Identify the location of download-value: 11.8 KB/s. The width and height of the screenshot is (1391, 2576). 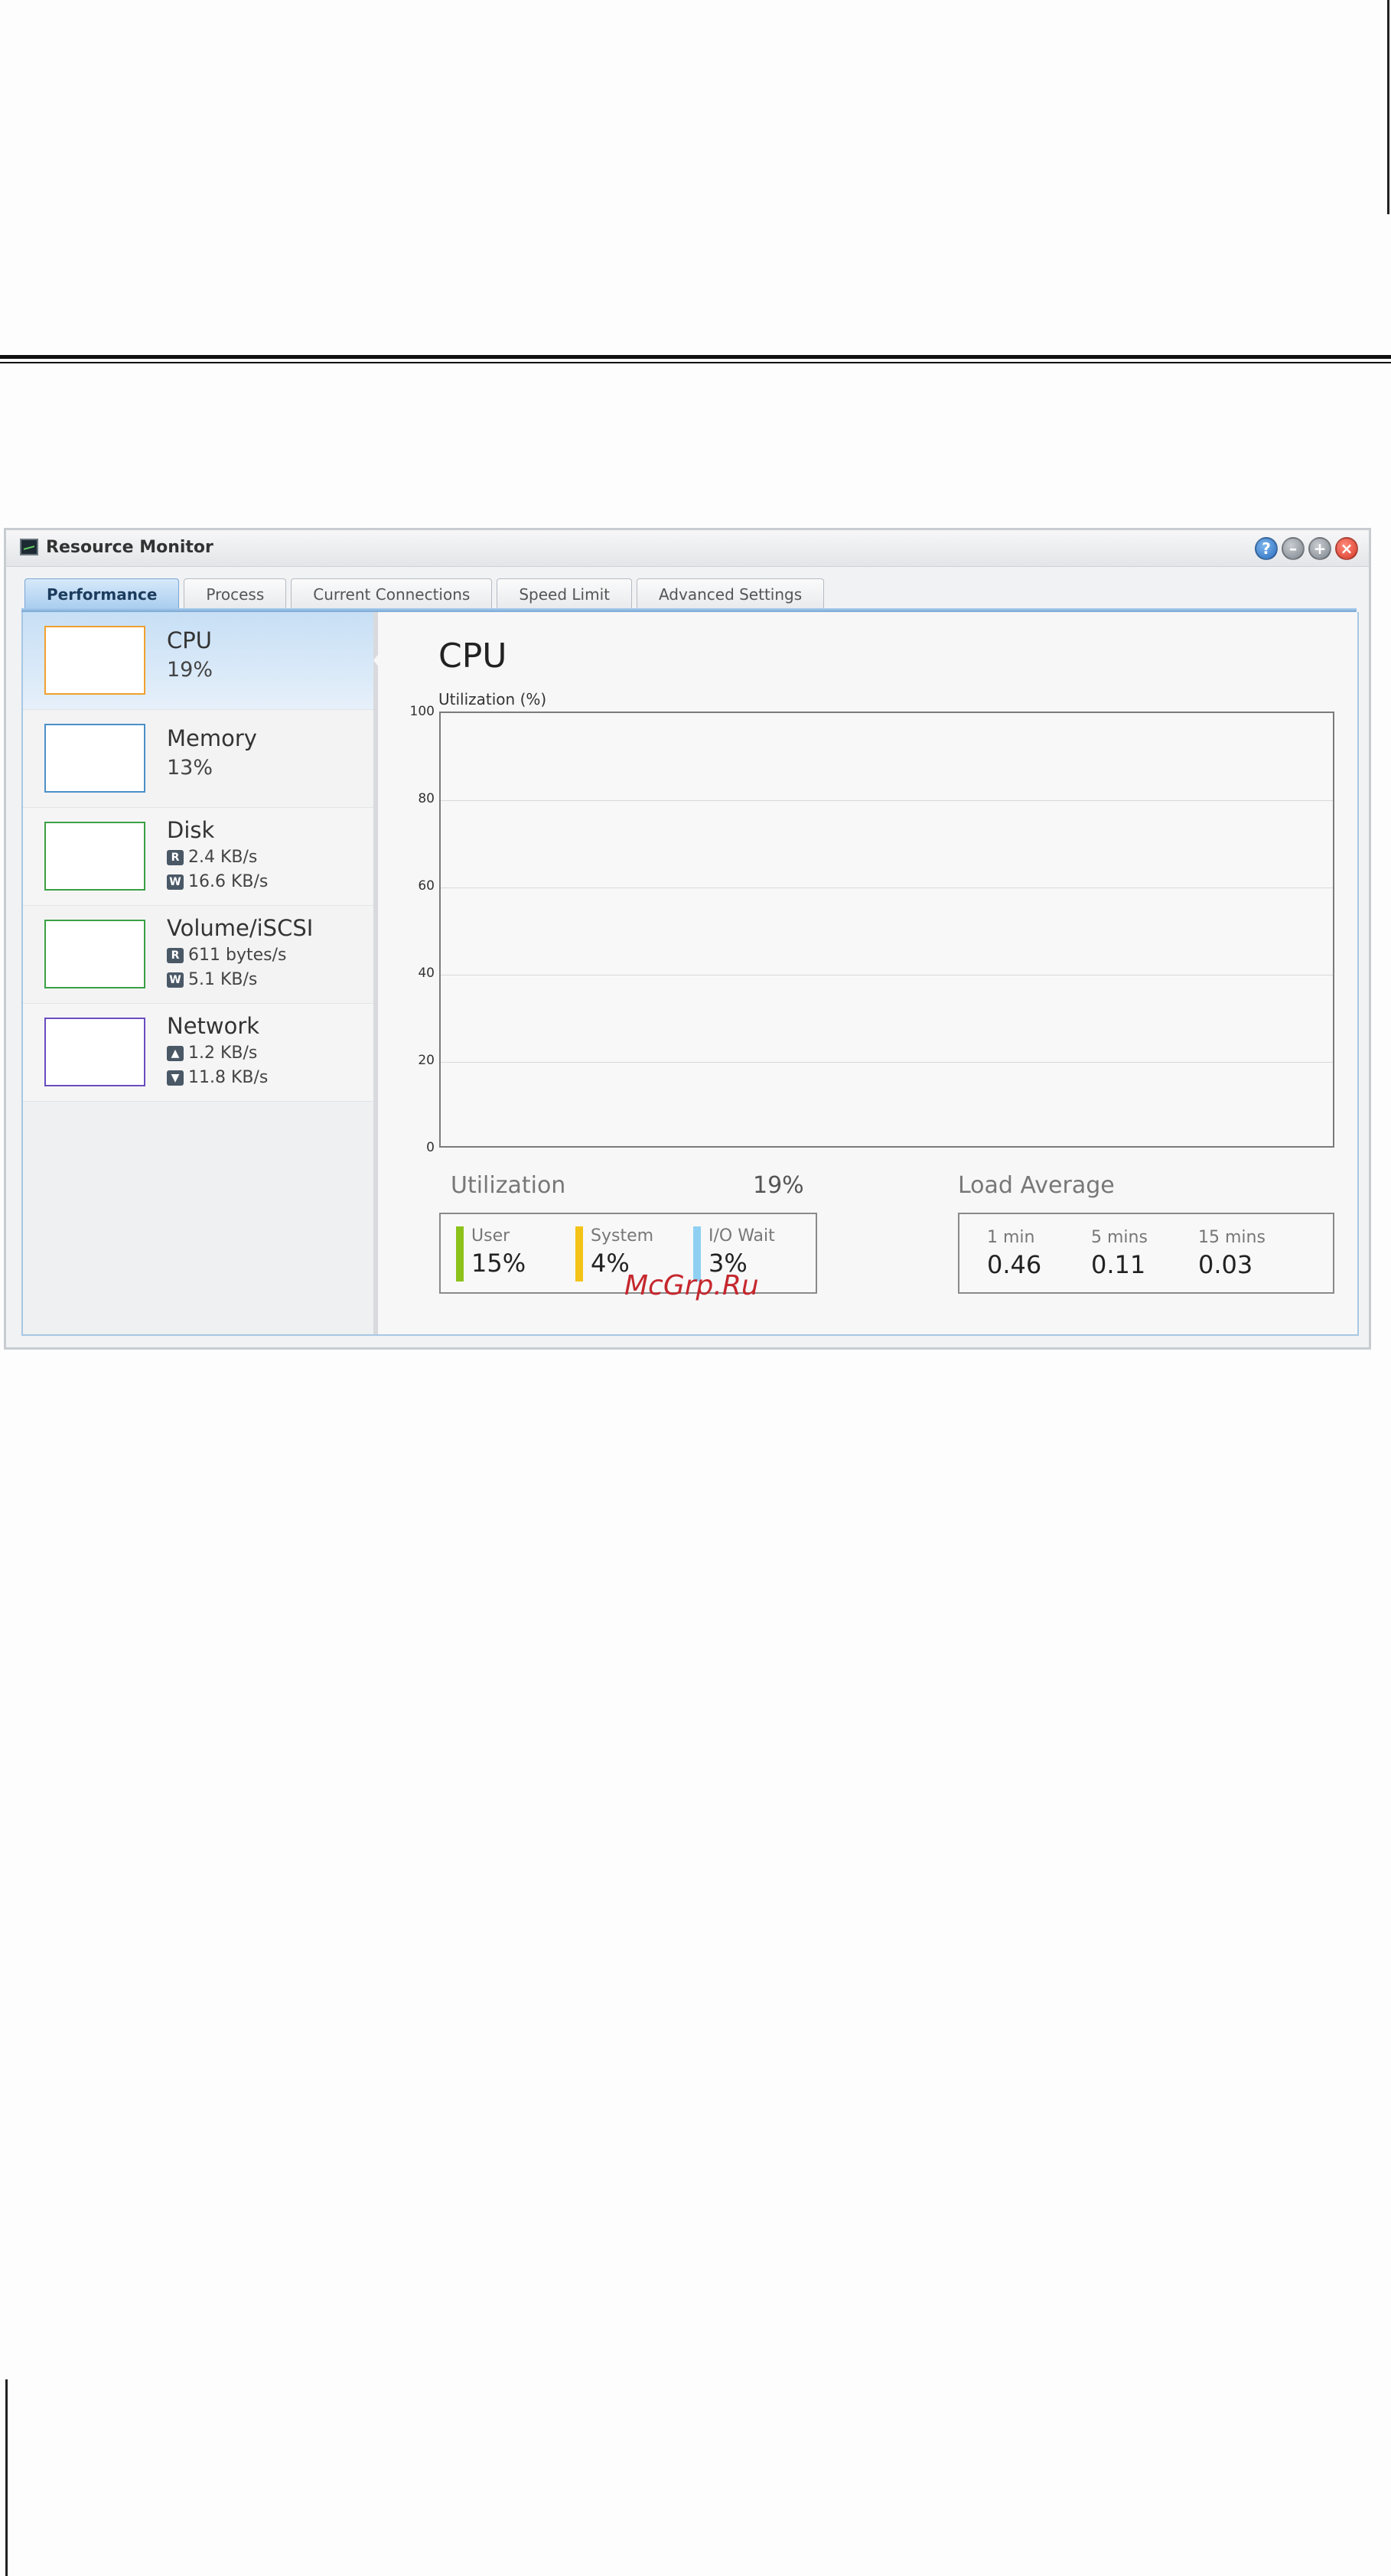
(228, 1077).